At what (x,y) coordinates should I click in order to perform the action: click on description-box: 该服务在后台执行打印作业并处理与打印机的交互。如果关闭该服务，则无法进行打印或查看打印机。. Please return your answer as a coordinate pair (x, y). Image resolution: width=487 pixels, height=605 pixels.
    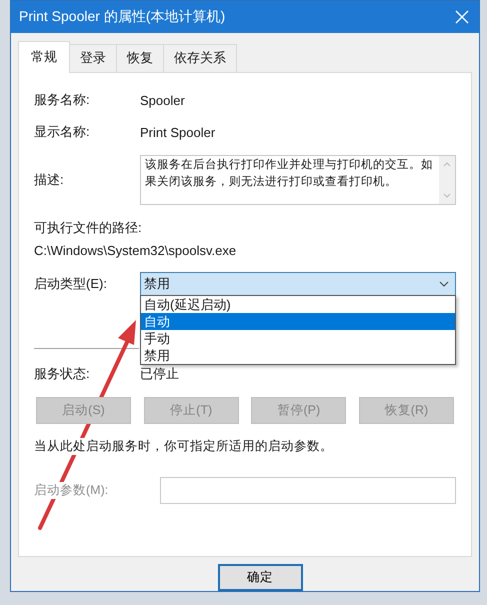
    Looking at the image, I should click on (298, 180).